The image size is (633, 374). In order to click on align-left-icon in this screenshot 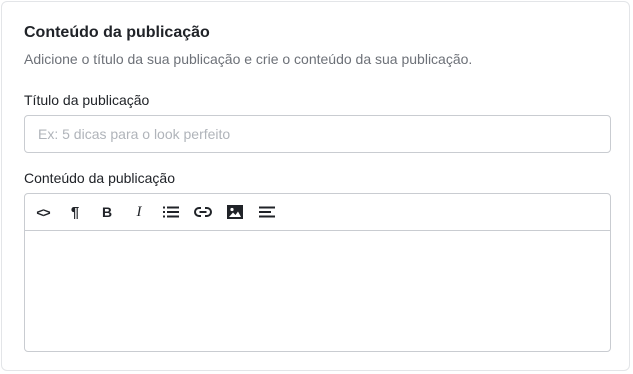, I will do `click(267, 212)`.